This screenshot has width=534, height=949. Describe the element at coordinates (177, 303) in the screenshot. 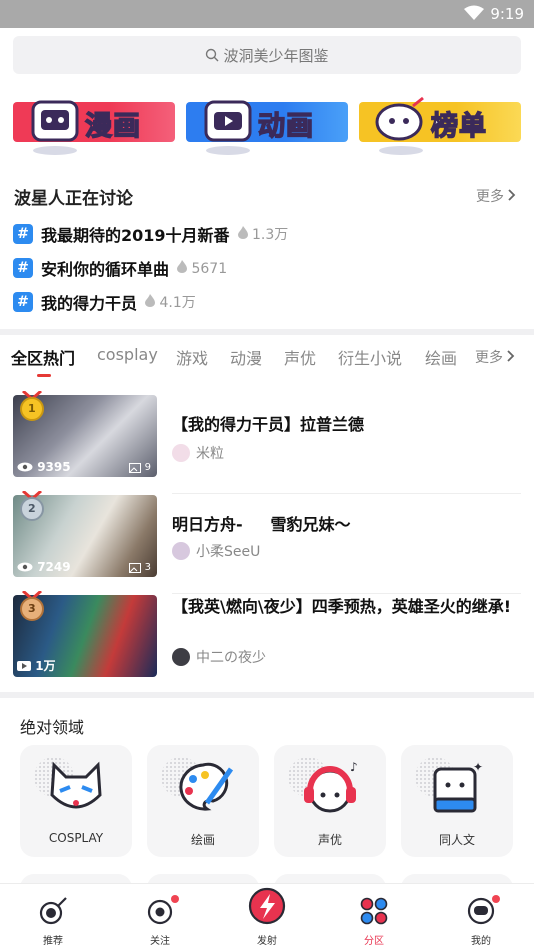

I see `topic-heat-value: 4.1万` at that location.